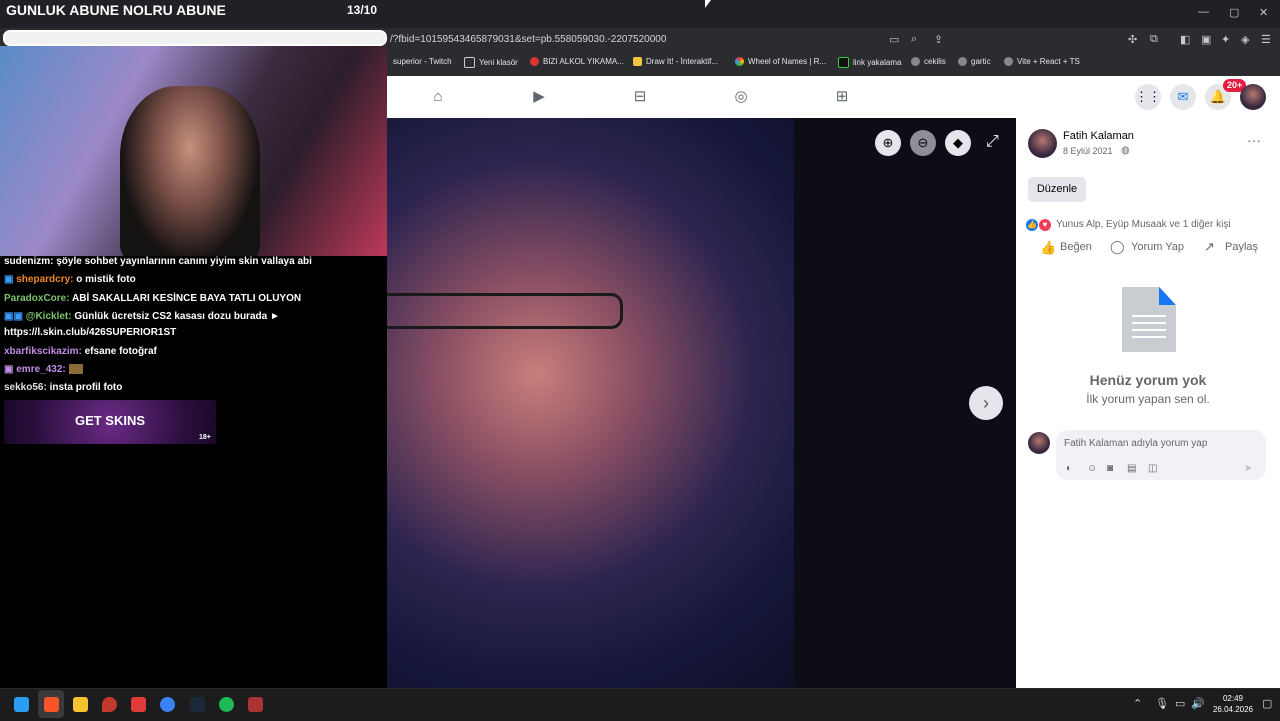  I want to click on avatar-sticker-icon: ◐, so click(1069, 468).